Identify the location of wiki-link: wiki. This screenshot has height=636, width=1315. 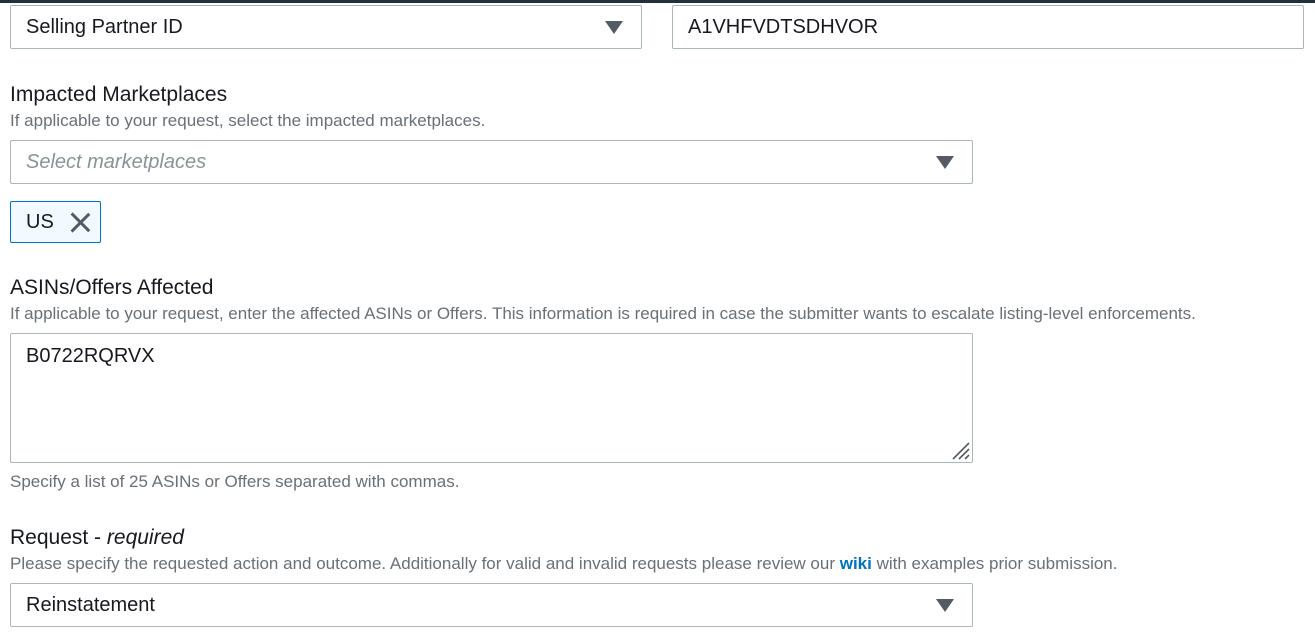
(856, 563).